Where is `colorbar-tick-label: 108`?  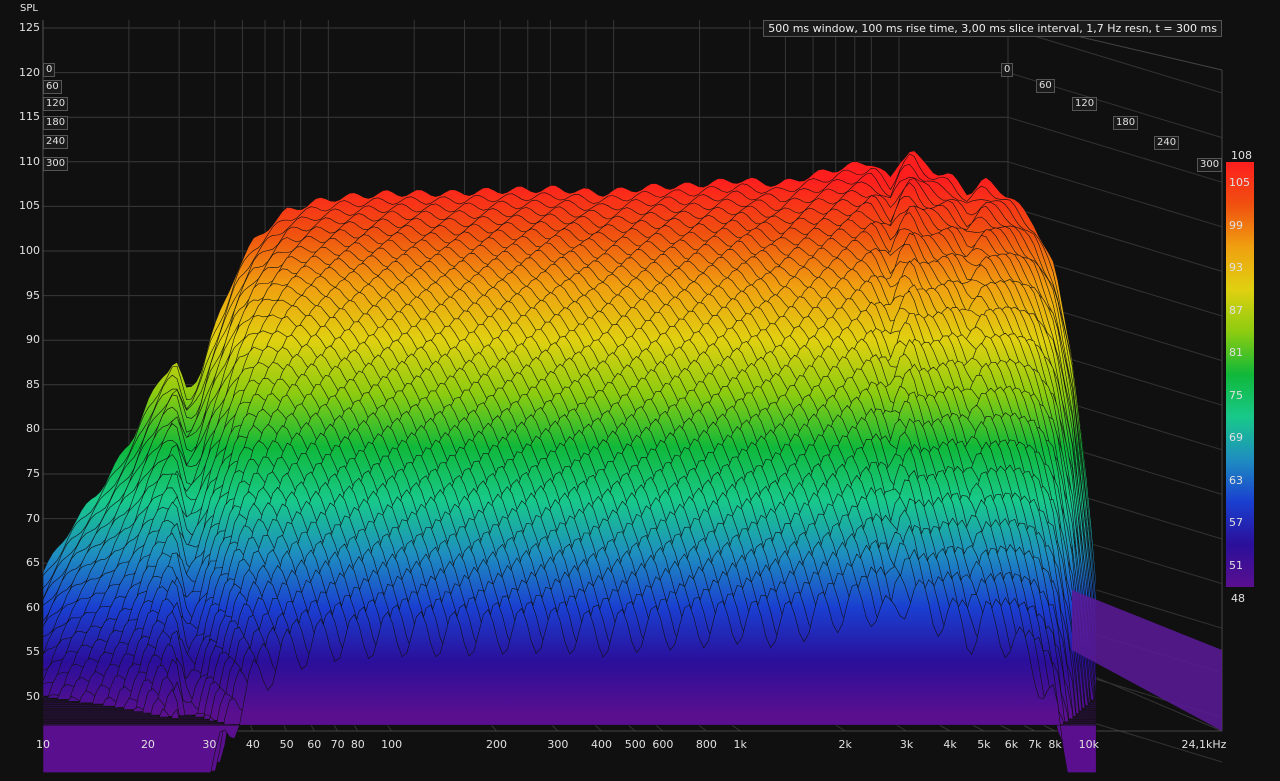 colorbar-tick-label: 108 is located at coordinates (1241, 155).